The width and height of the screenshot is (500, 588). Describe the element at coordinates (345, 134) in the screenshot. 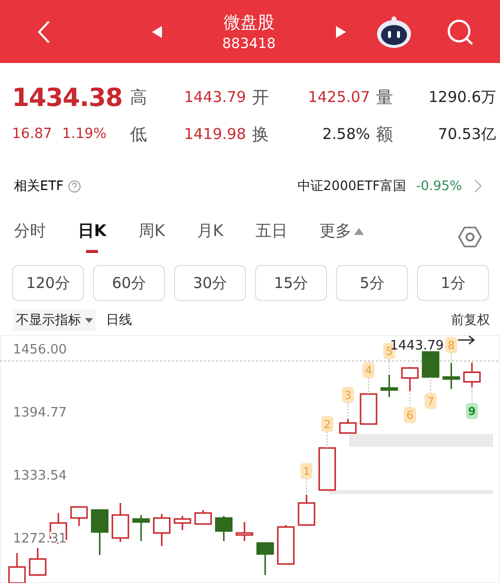

I see `stat-value: 2.58%` at that location.